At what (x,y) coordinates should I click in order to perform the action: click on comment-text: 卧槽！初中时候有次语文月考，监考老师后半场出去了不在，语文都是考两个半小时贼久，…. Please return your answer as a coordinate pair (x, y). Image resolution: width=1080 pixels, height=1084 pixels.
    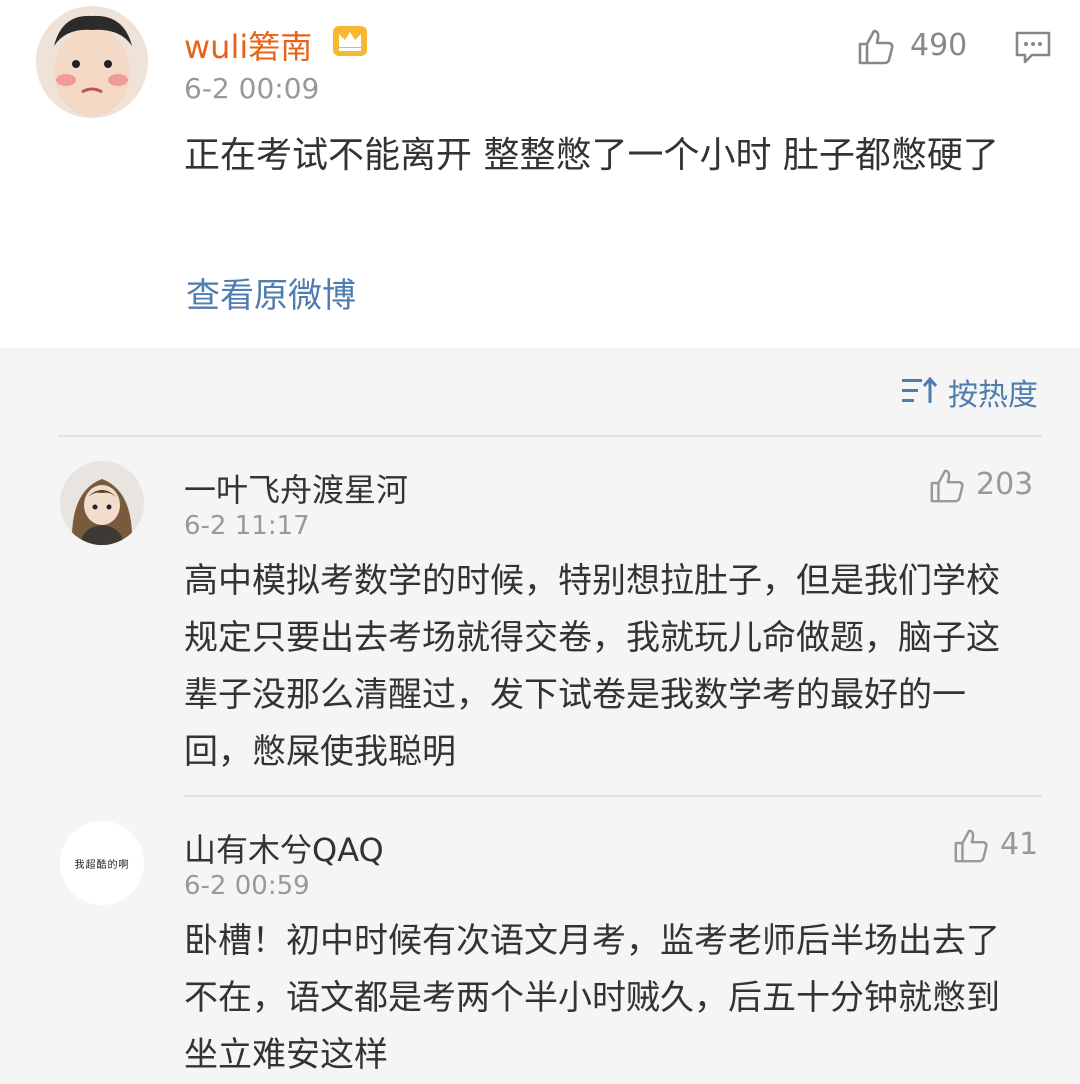
    Looking at the image, I should click on (592, 998).